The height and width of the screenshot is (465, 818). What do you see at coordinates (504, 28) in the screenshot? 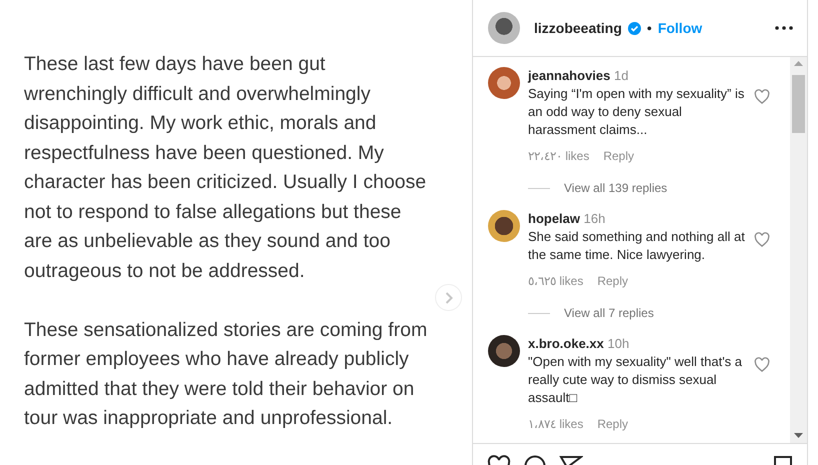
I see `avatar` at bounding box center [504, 28].